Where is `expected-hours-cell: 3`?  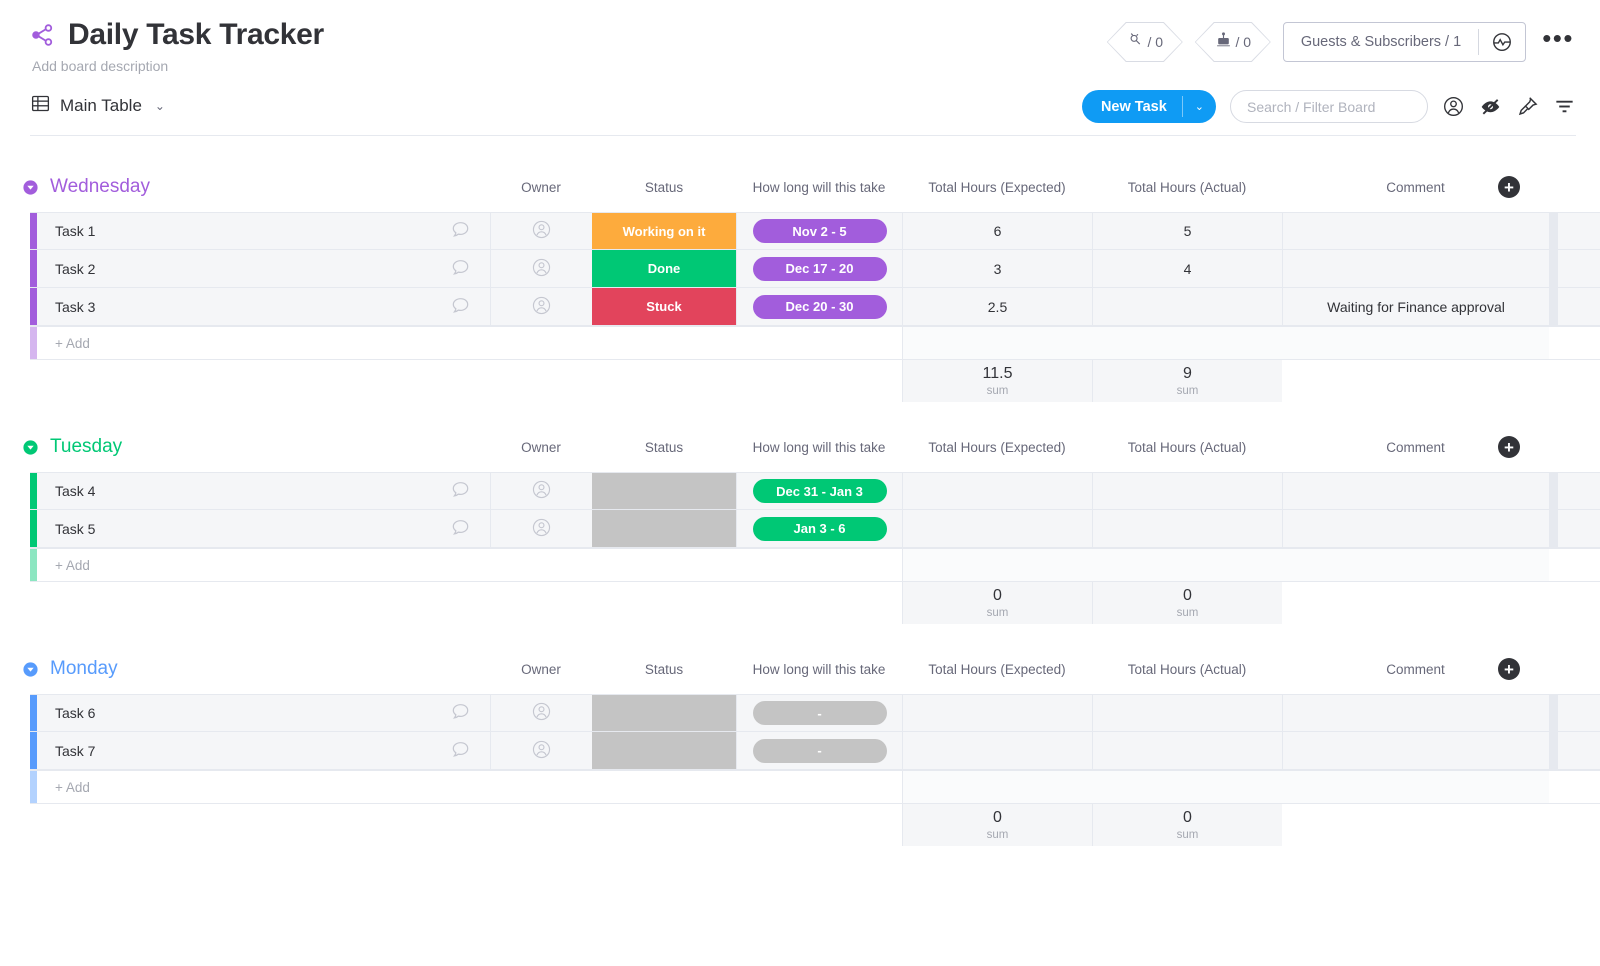 expected-hours-cell: 3 is located at coordinates (997, 268).